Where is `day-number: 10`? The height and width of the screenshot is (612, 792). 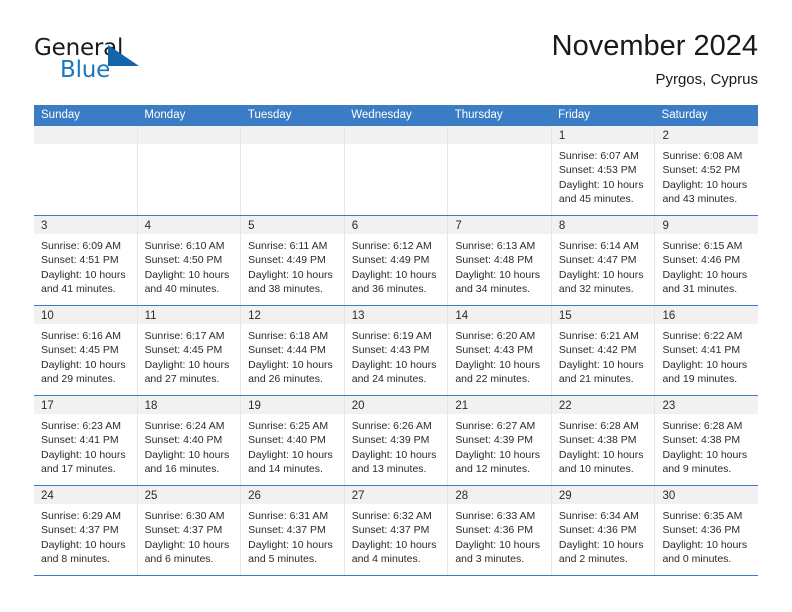 day-number: 10 is located at coordinates (47, 316).